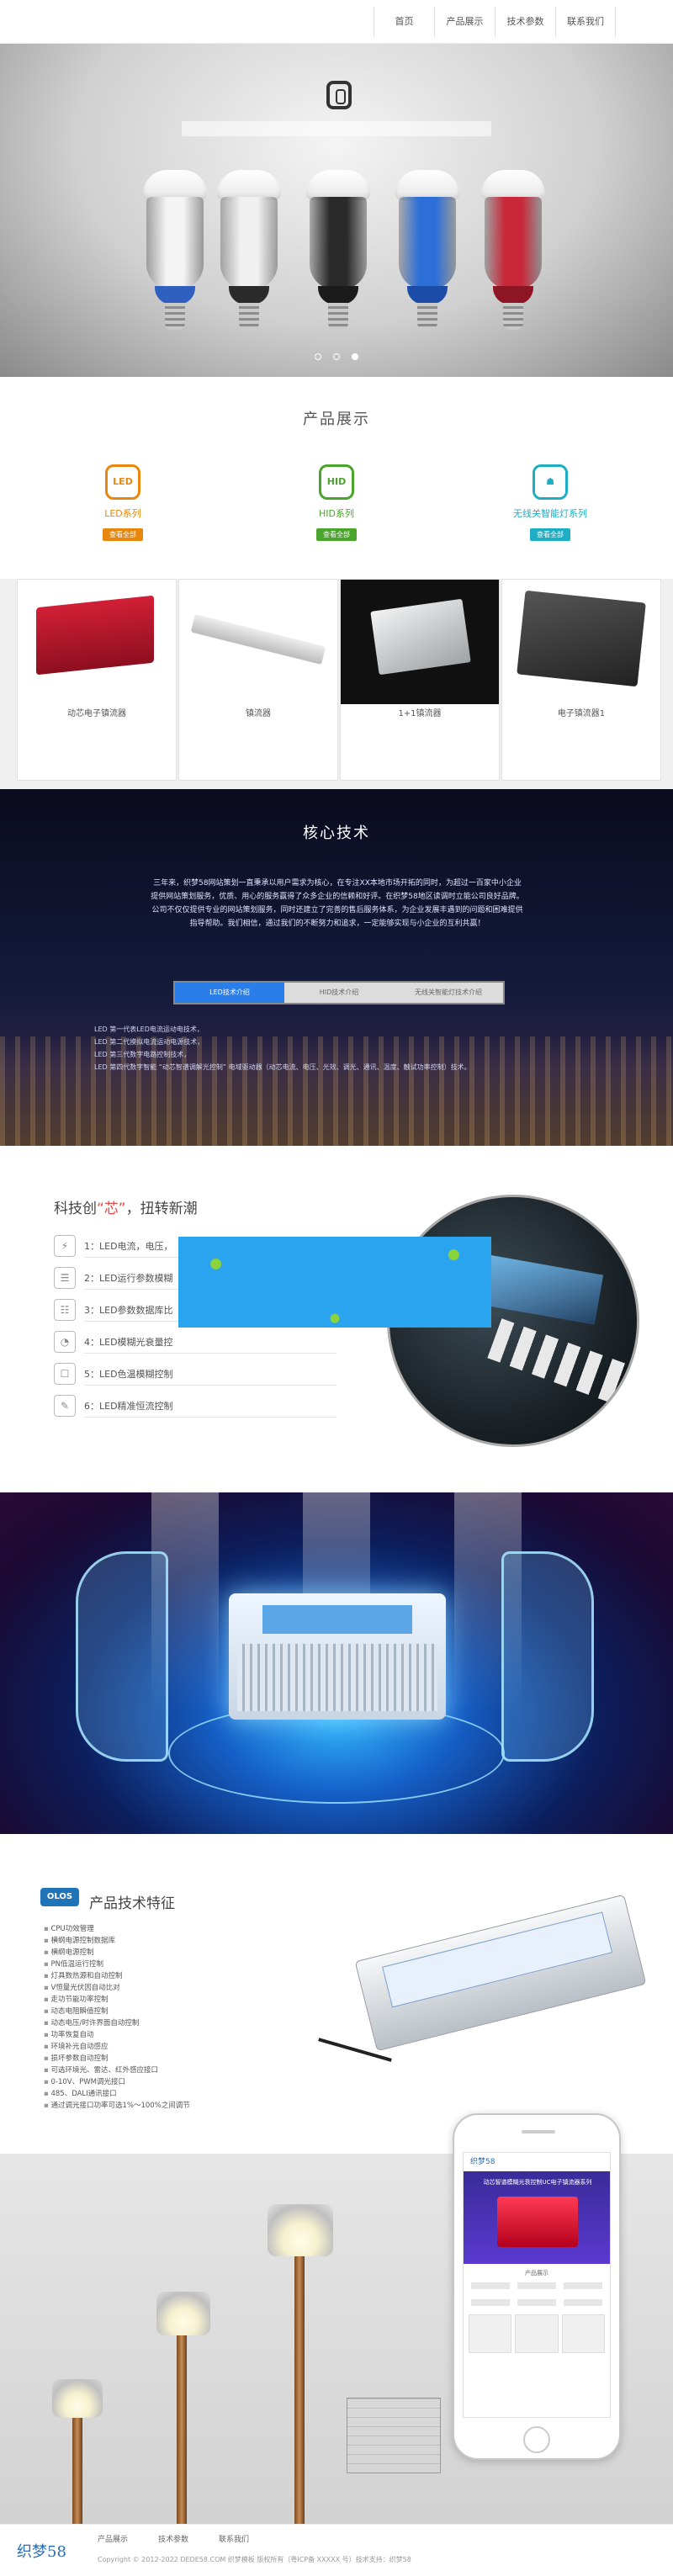  Describe the element at coordinates (448, 993) in the screenshot. I see `tab-wireless-tech: 无线关智能灯技术介绍` at that location.